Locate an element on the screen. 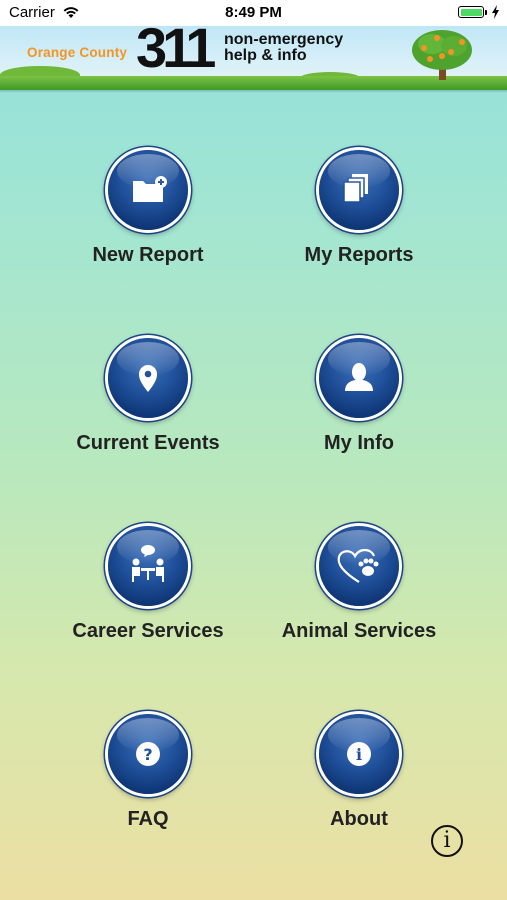 Image resolution: width=507 pixels, height=900 pixels. documents-stack-icon is located at coordinates (355, 188).